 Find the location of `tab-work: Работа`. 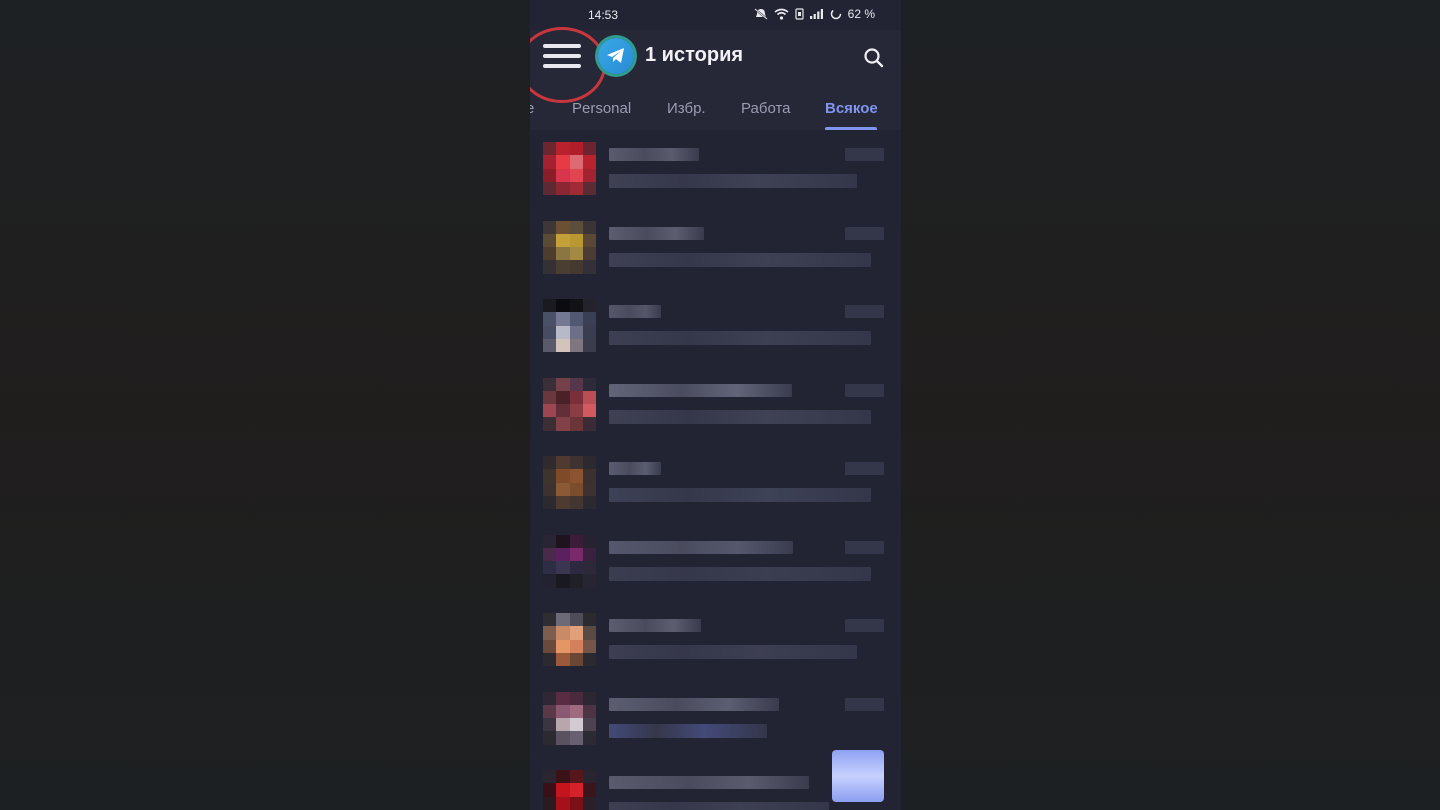

tab-work: Работа is located at coordinates (766, 108).